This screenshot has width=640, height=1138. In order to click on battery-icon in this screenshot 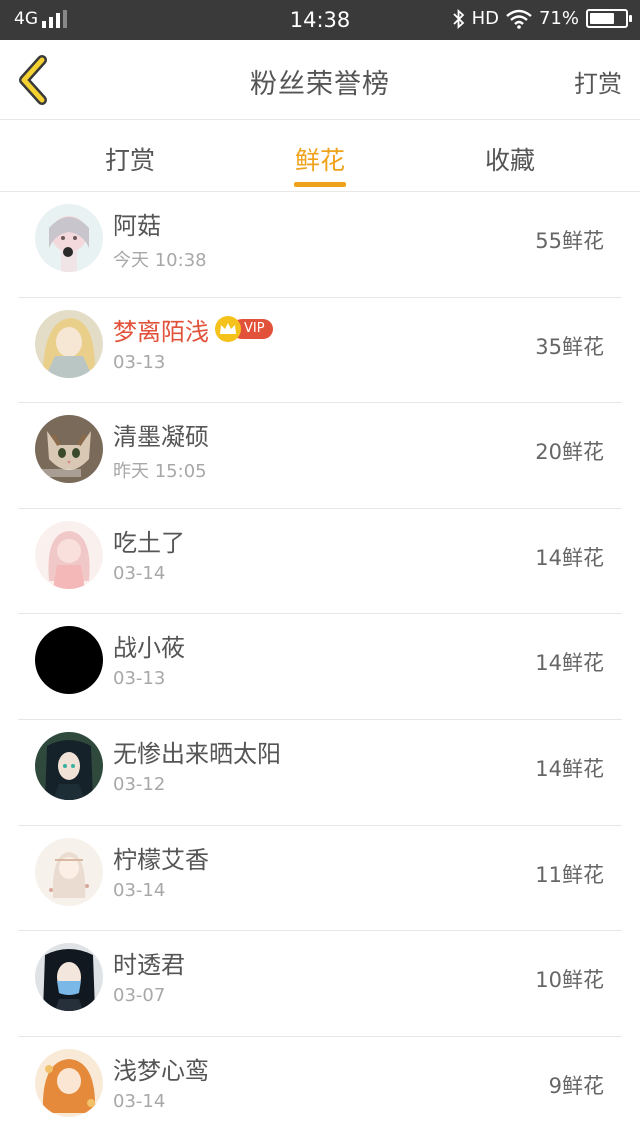, I will do `click(609, 18)`.